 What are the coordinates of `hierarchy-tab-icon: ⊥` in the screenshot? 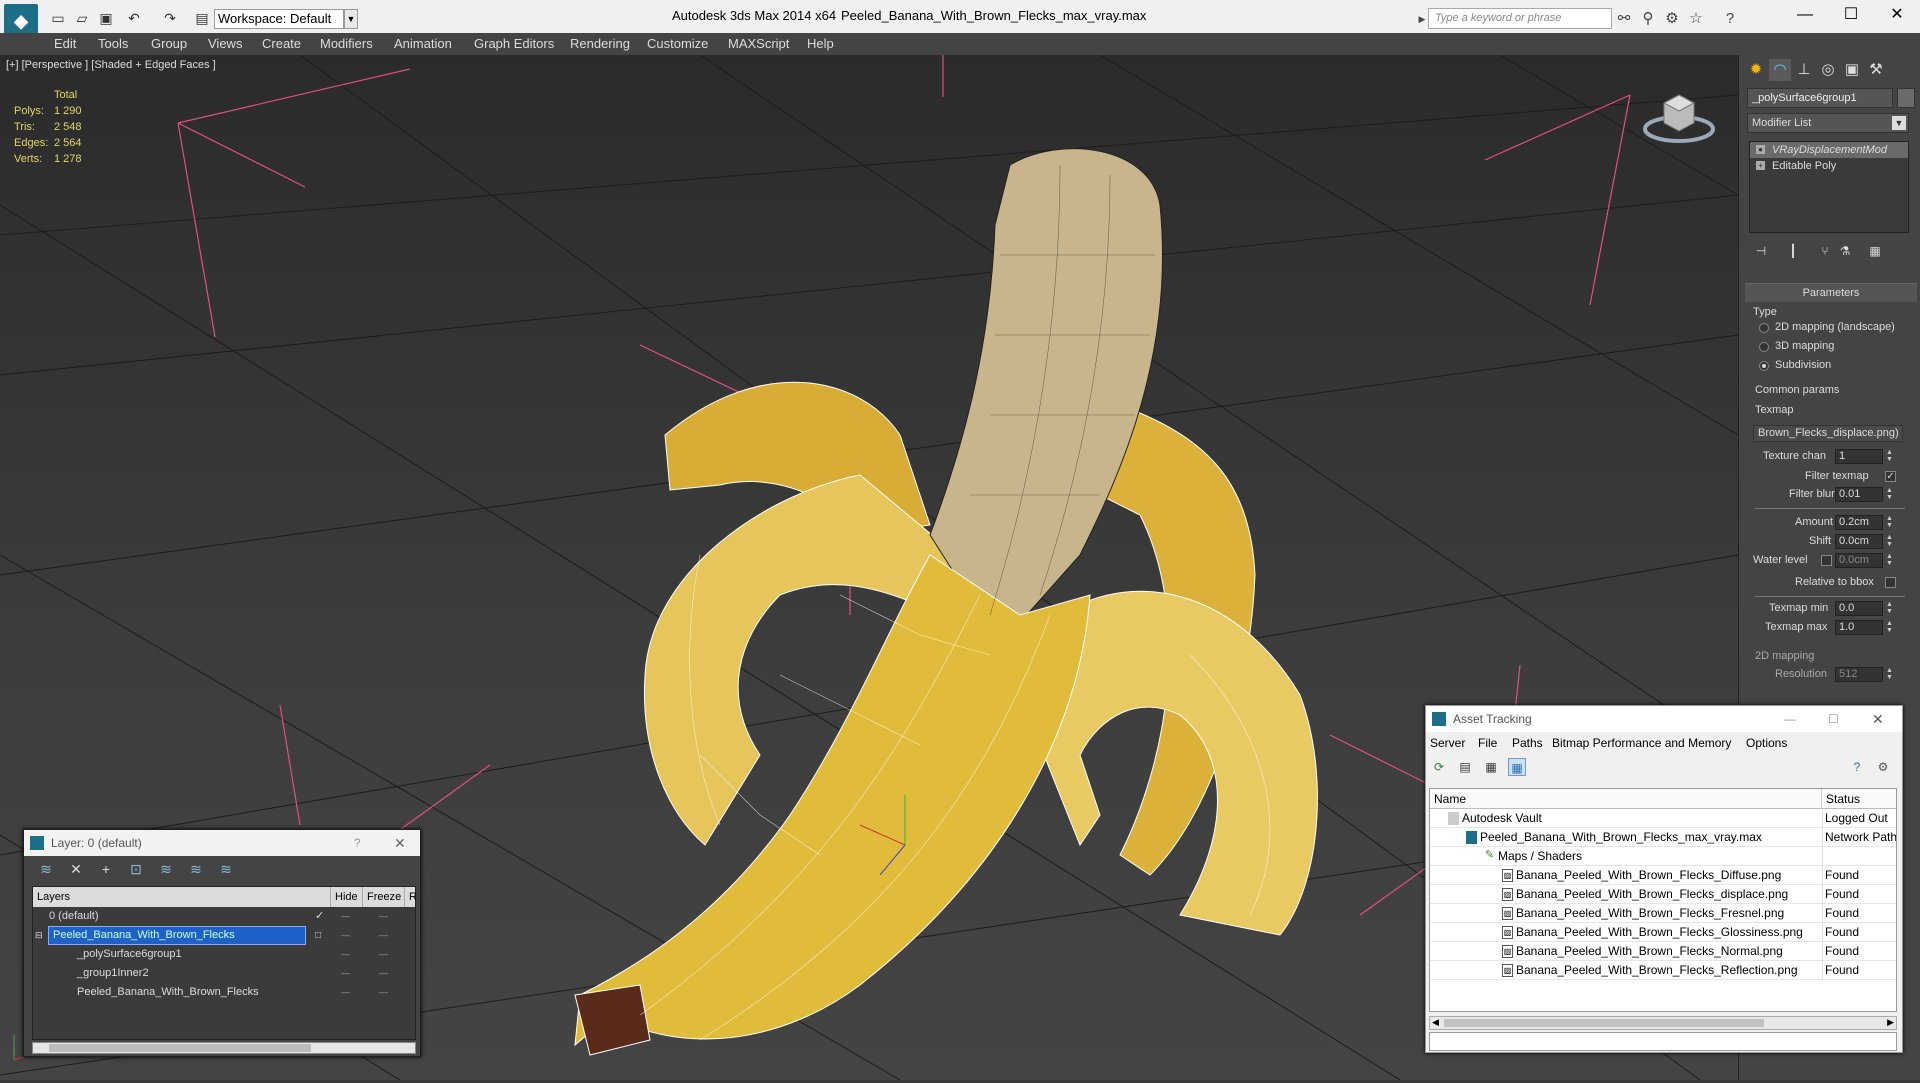 It's located at (1804, 70).